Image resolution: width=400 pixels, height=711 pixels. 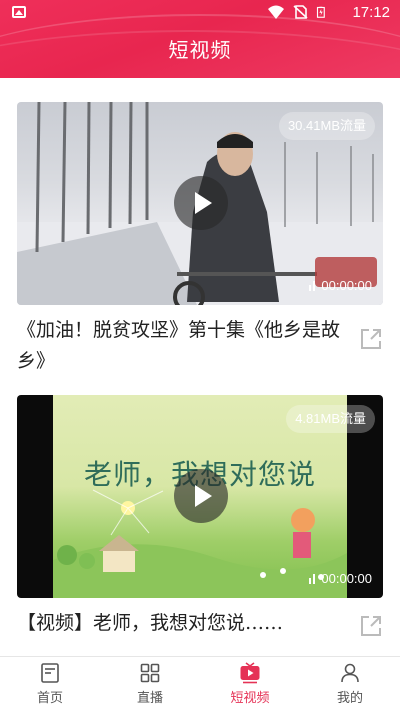 I want to click on play-video-icon, so click(x=250, y=673).